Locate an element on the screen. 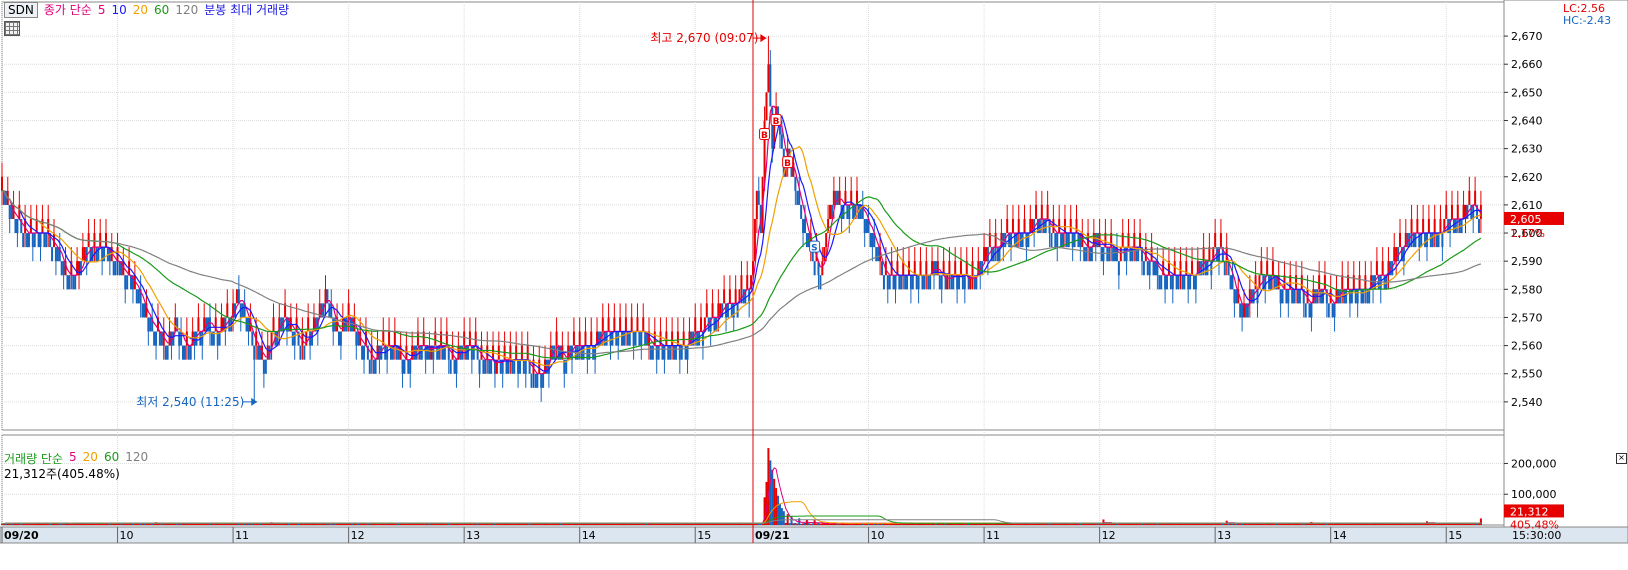  price-tick-label: 2,550 is located at coordinates (1527, 374).